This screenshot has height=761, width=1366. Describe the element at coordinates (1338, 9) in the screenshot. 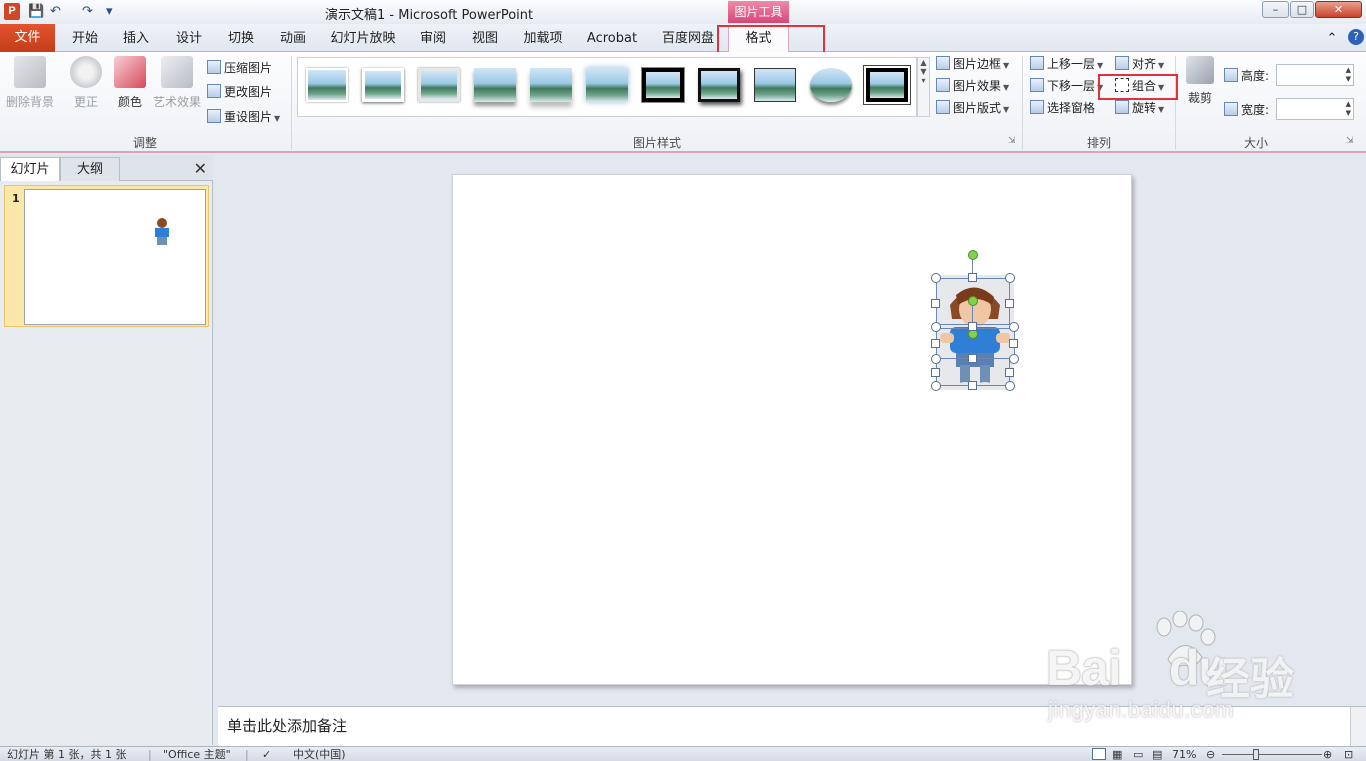

I see `close-button: ✕` at that location.